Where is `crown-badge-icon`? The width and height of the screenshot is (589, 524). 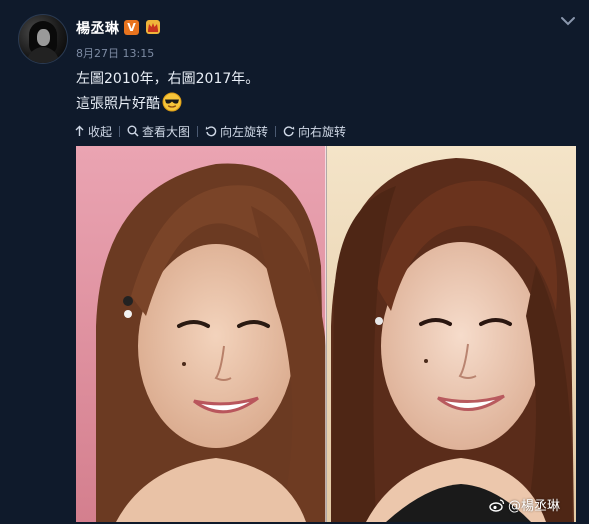
crown-badge-icon is located at coordinates (153, 27).